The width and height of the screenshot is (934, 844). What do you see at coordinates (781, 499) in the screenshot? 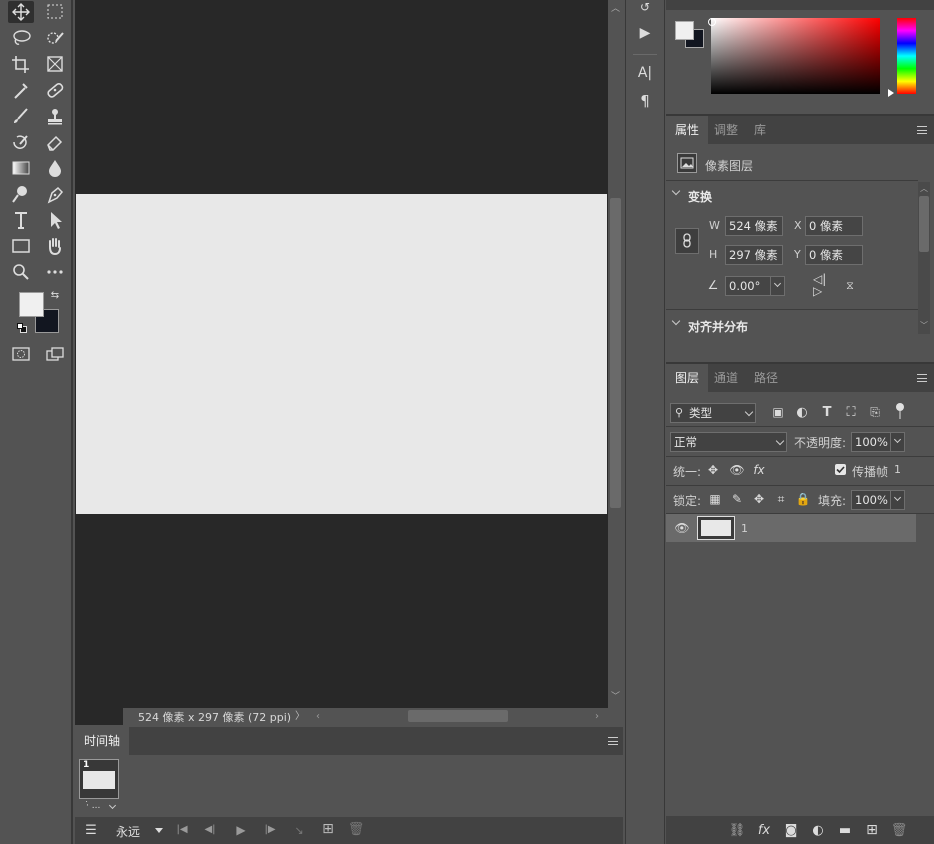
I see `lock-artboard-icon: ⌗` at bounding box center [781, 499].